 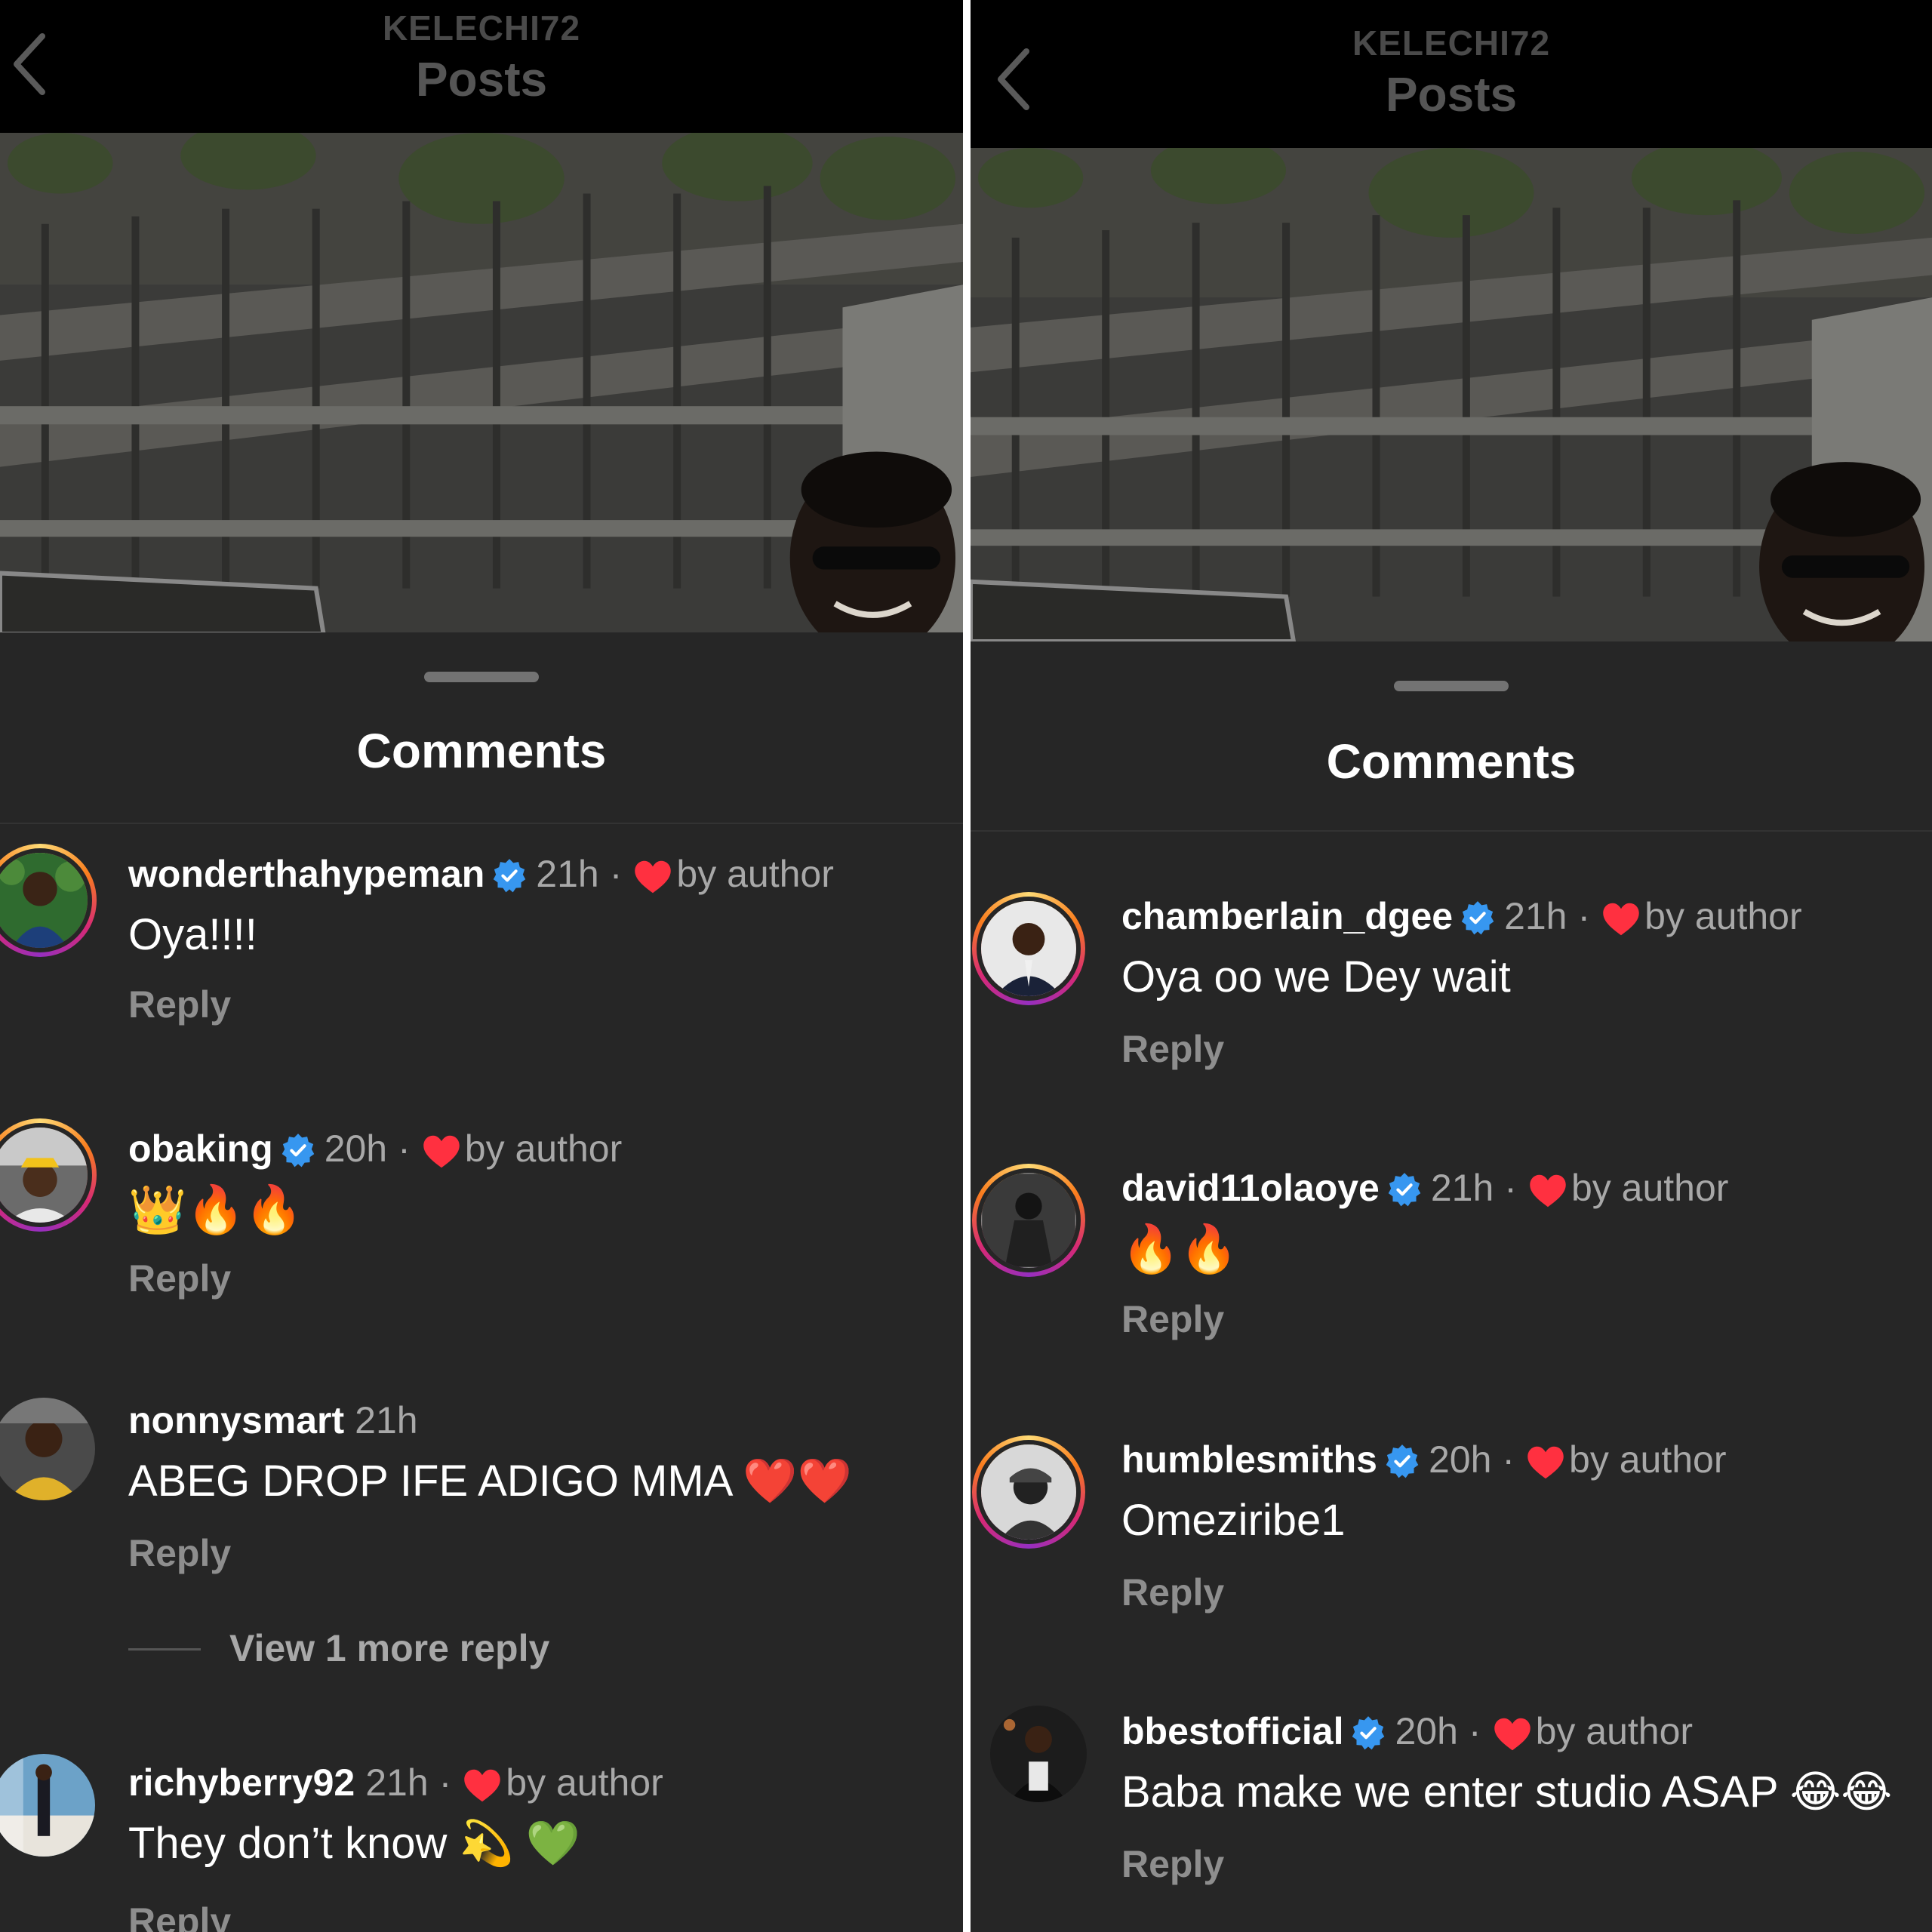 What do you see at coordinates (1287, 916) in the screenshot?
I see `comment-username: chamberlain_dgee` at bounding box center [1287, 916].